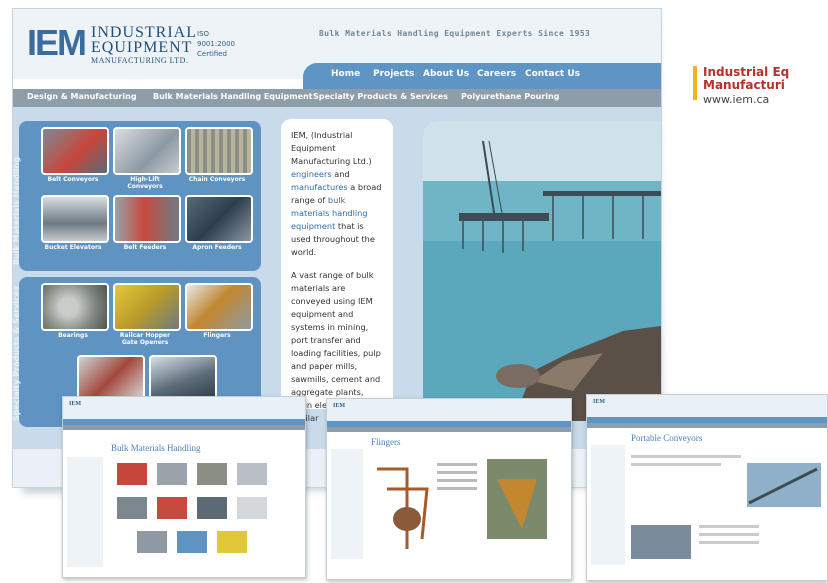 This screenshot has height=583, width=828. I want to click on tile-label: Chain Conveyors, so click(217, 179).